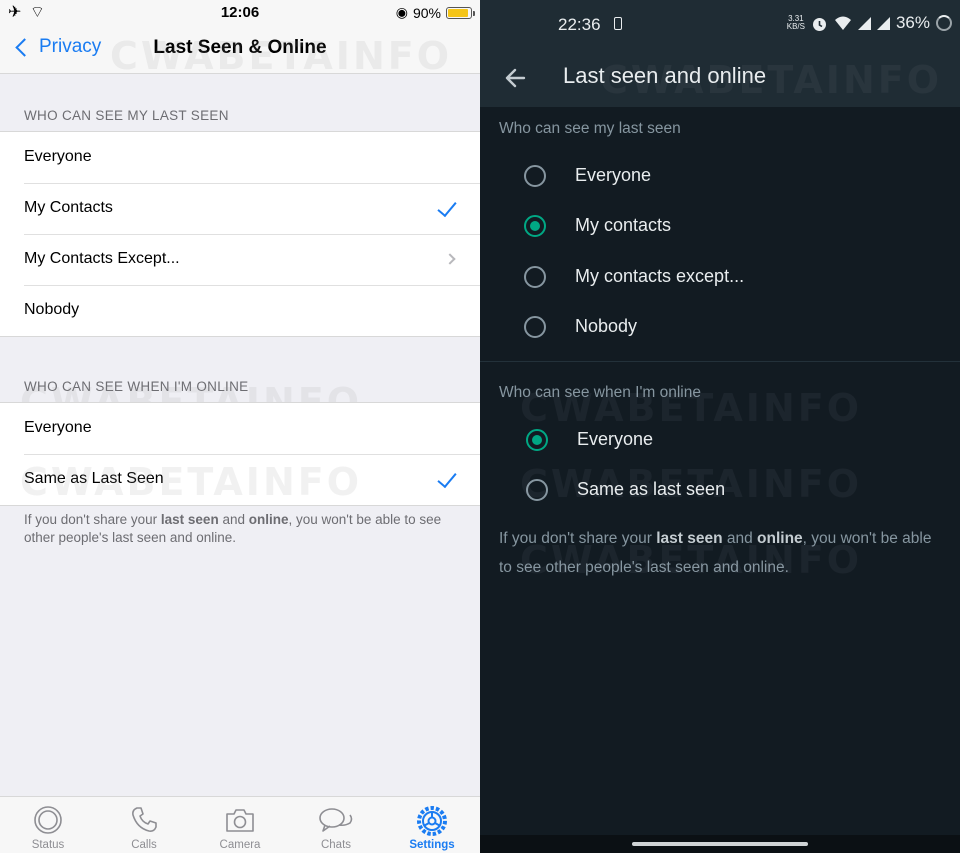 The height and width of the screenshot is (853, 960). I want to click on status-time: 22:36, so click(579, 24).